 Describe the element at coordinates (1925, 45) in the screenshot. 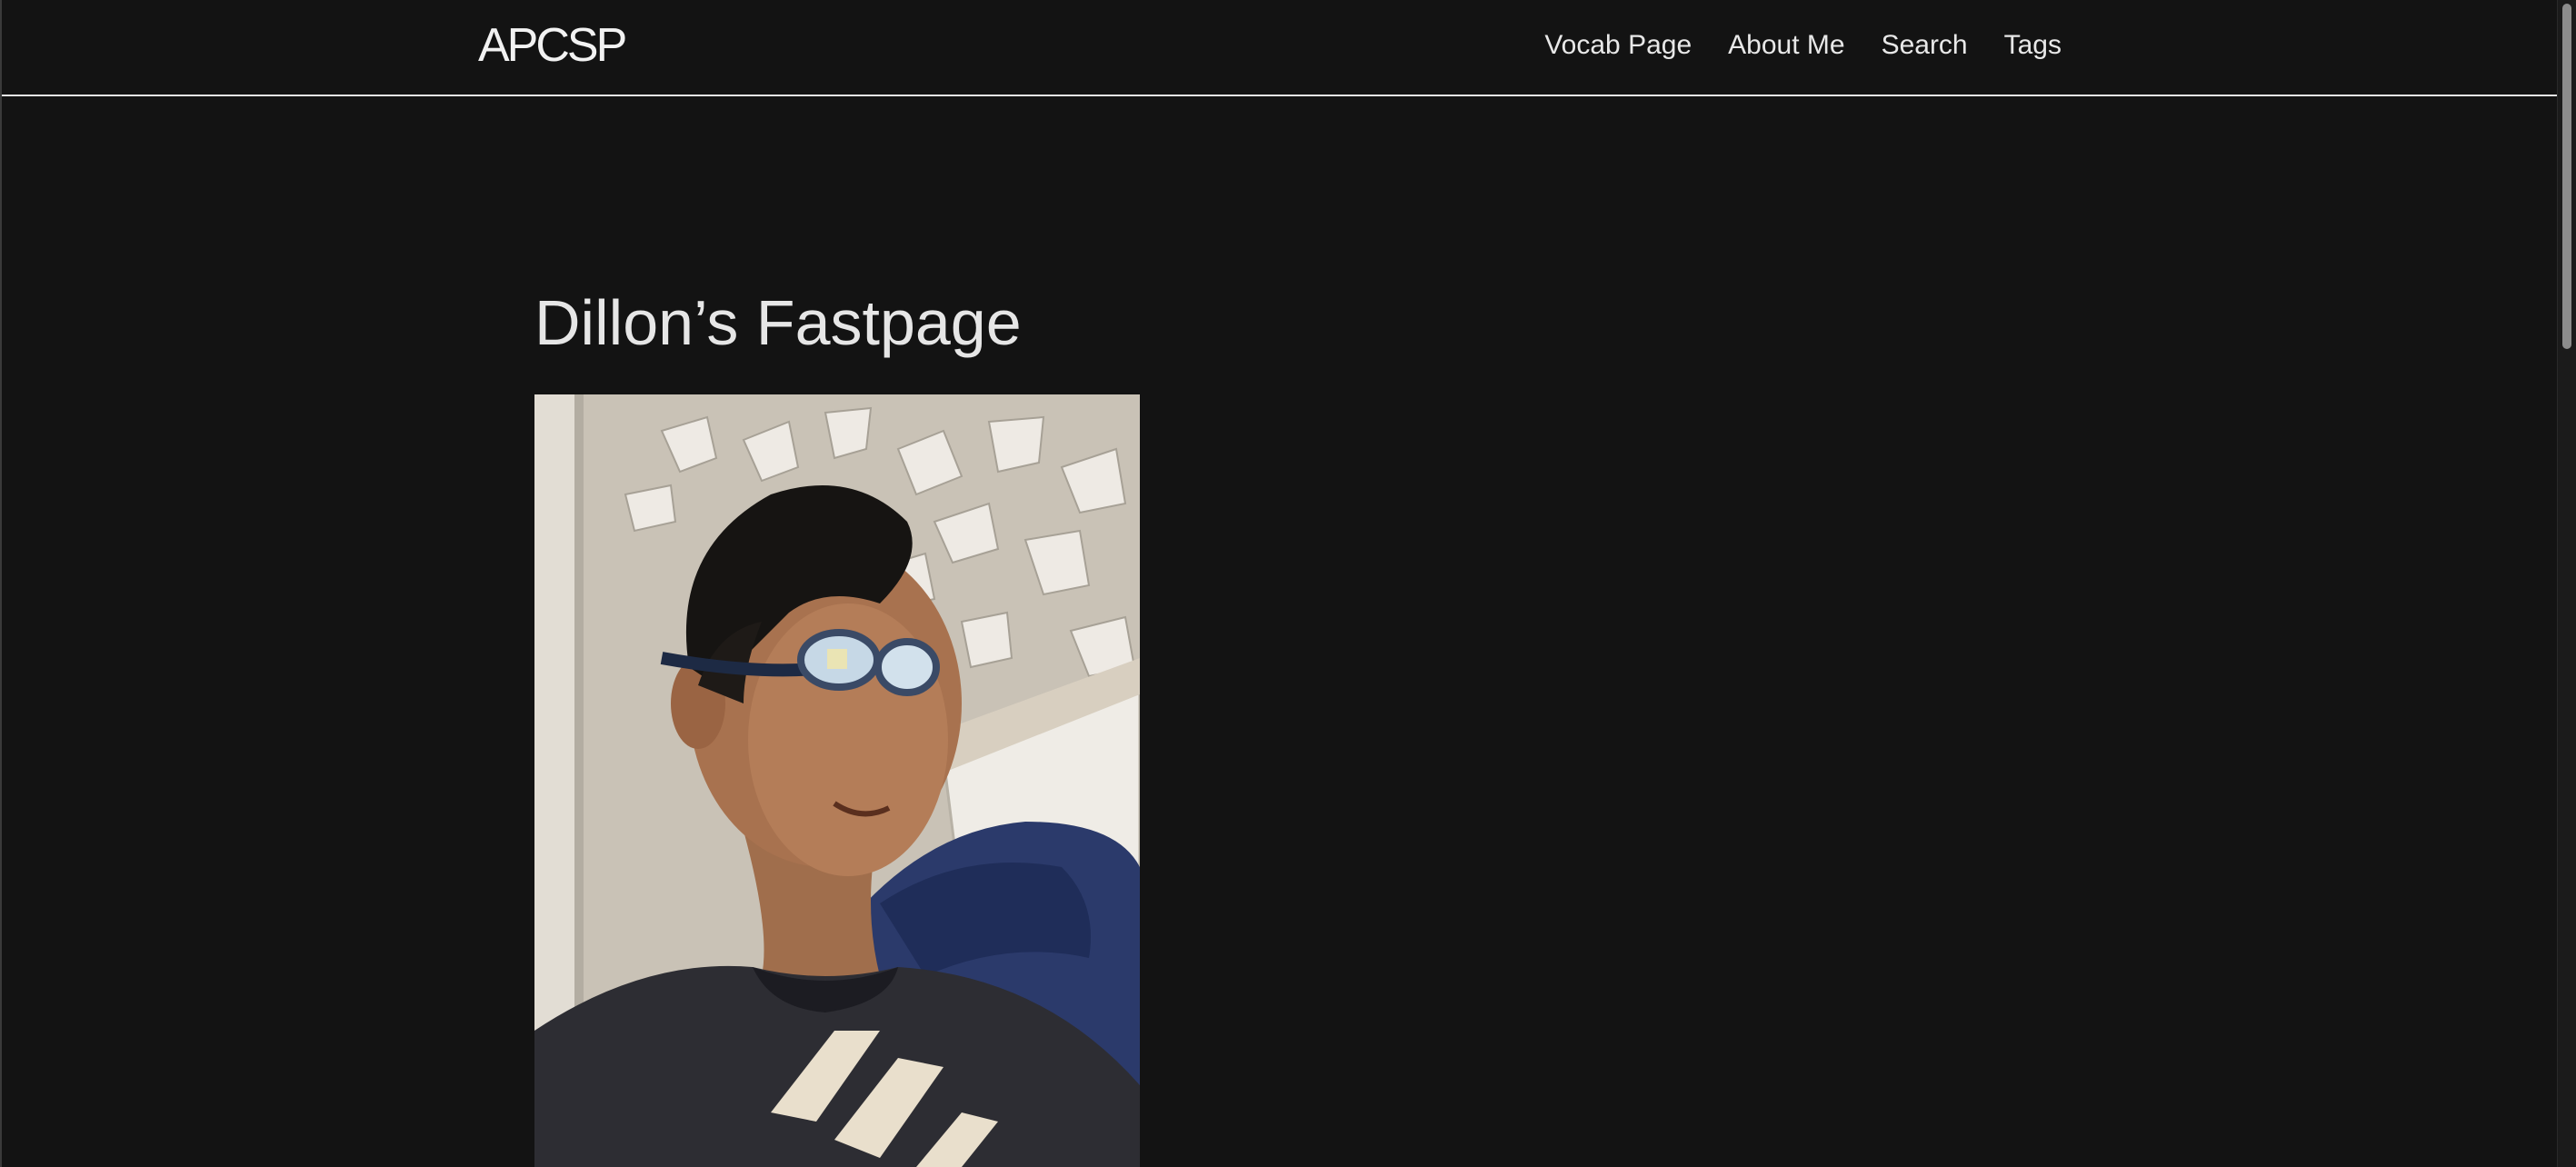

I see `nav-link-search: Search` at that location.